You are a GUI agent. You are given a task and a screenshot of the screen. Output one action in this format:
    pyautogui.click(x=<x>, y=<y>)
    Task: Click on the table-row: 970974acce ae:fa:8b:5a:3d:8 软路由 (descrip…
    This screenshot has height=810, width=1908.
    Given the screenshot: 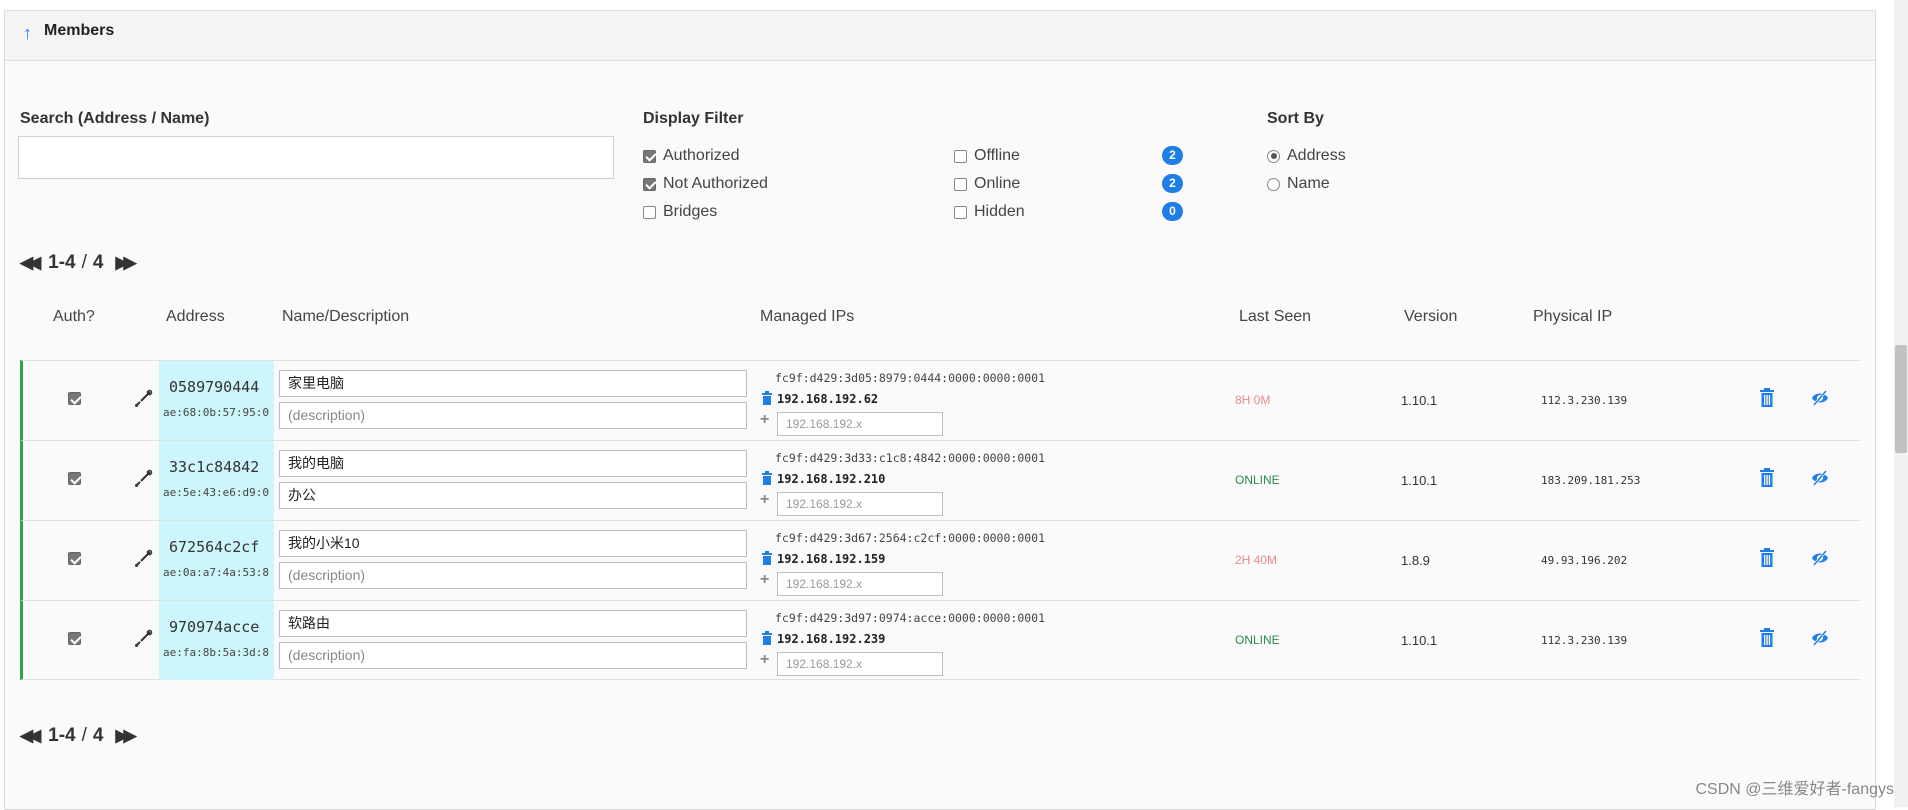 What is the action you would take?
    pyautogui.click(x=940, y=640)
    